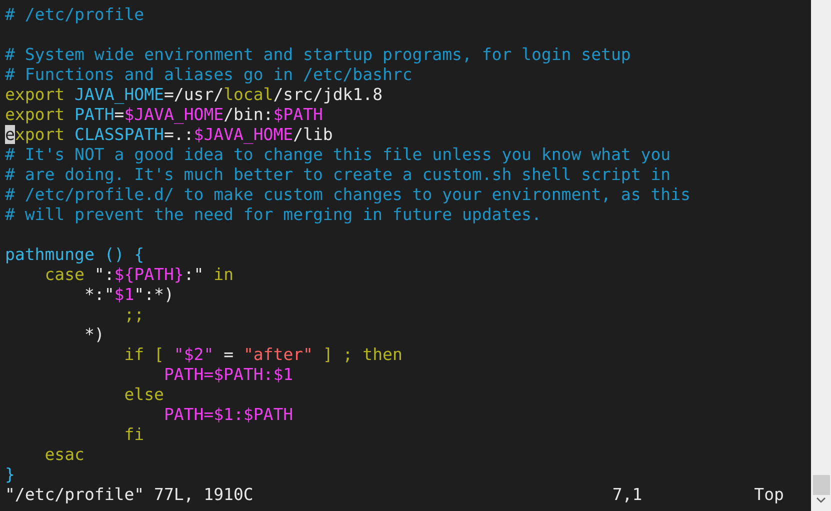 This screenshot has height=511, width=831. I want to click on code-line: export JAVA_HOME=/usr/local/src/jdk1.8, so click(194, 95).